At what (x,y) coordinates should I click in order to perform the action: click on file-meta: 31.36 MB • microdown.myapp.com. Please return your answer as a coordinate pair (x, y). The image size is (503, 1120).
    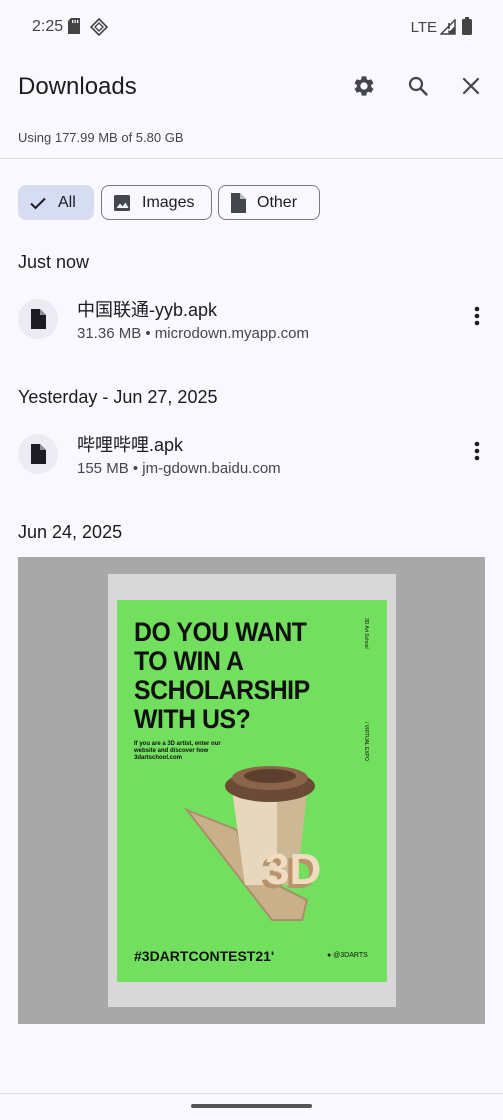
    Looking at the image, I should click on (193, 333).